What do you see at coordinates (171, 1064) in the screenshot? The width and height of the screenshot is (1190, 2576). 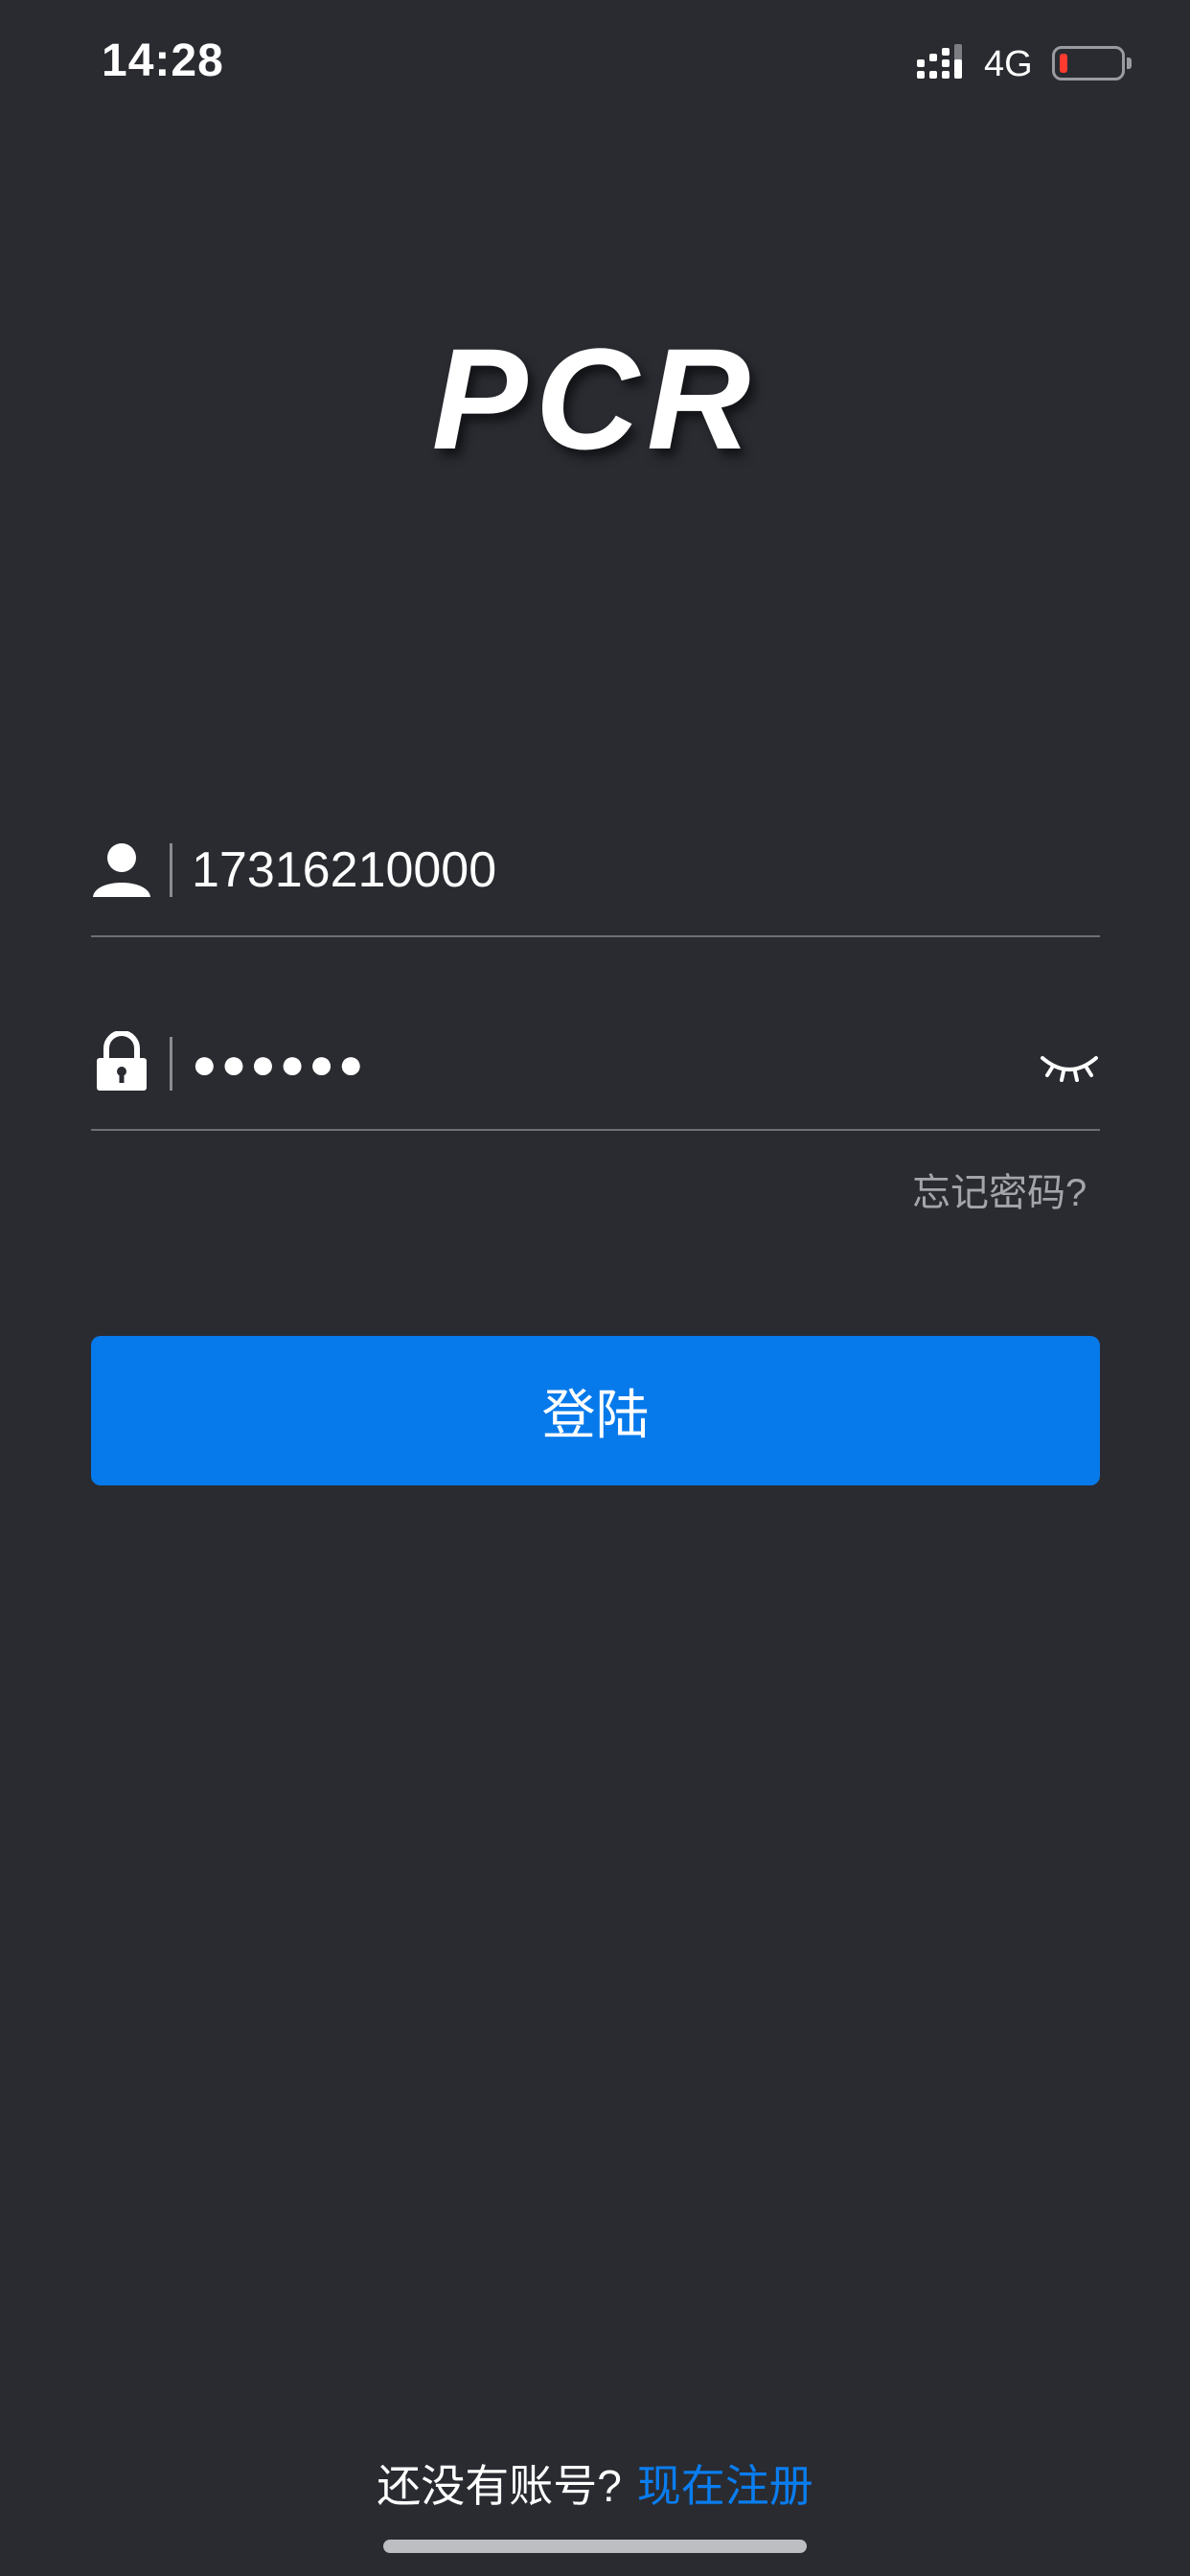 I see `password-separator` at bounding box center [171, 1064].